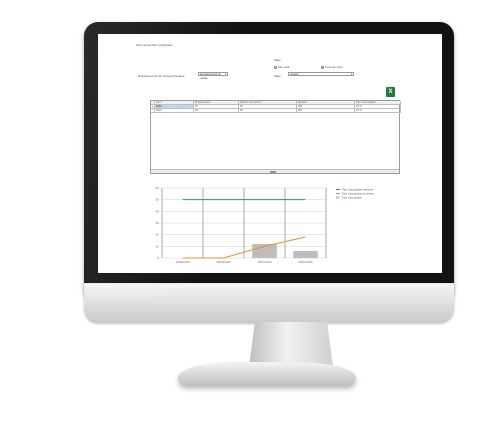 This screenshot has height=429, width=500. I want to click on horizontal-scrollbar, so click(275, 171).